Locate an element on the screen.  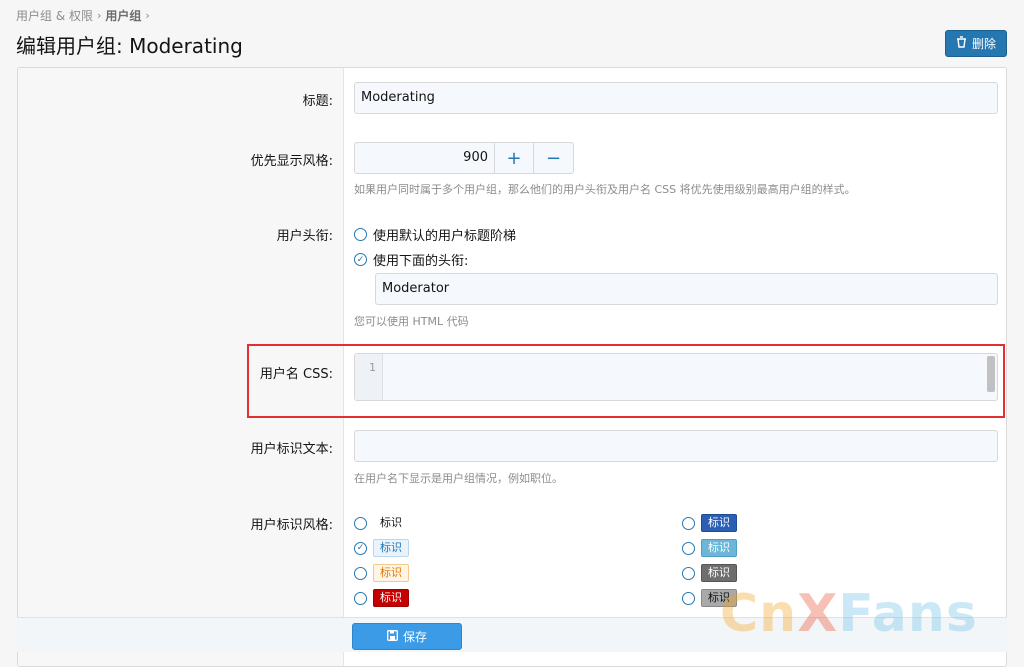
banner-text-hint: 在用户名下显示是用户组情况，例如职位。 is located at coordinates (458, 478).